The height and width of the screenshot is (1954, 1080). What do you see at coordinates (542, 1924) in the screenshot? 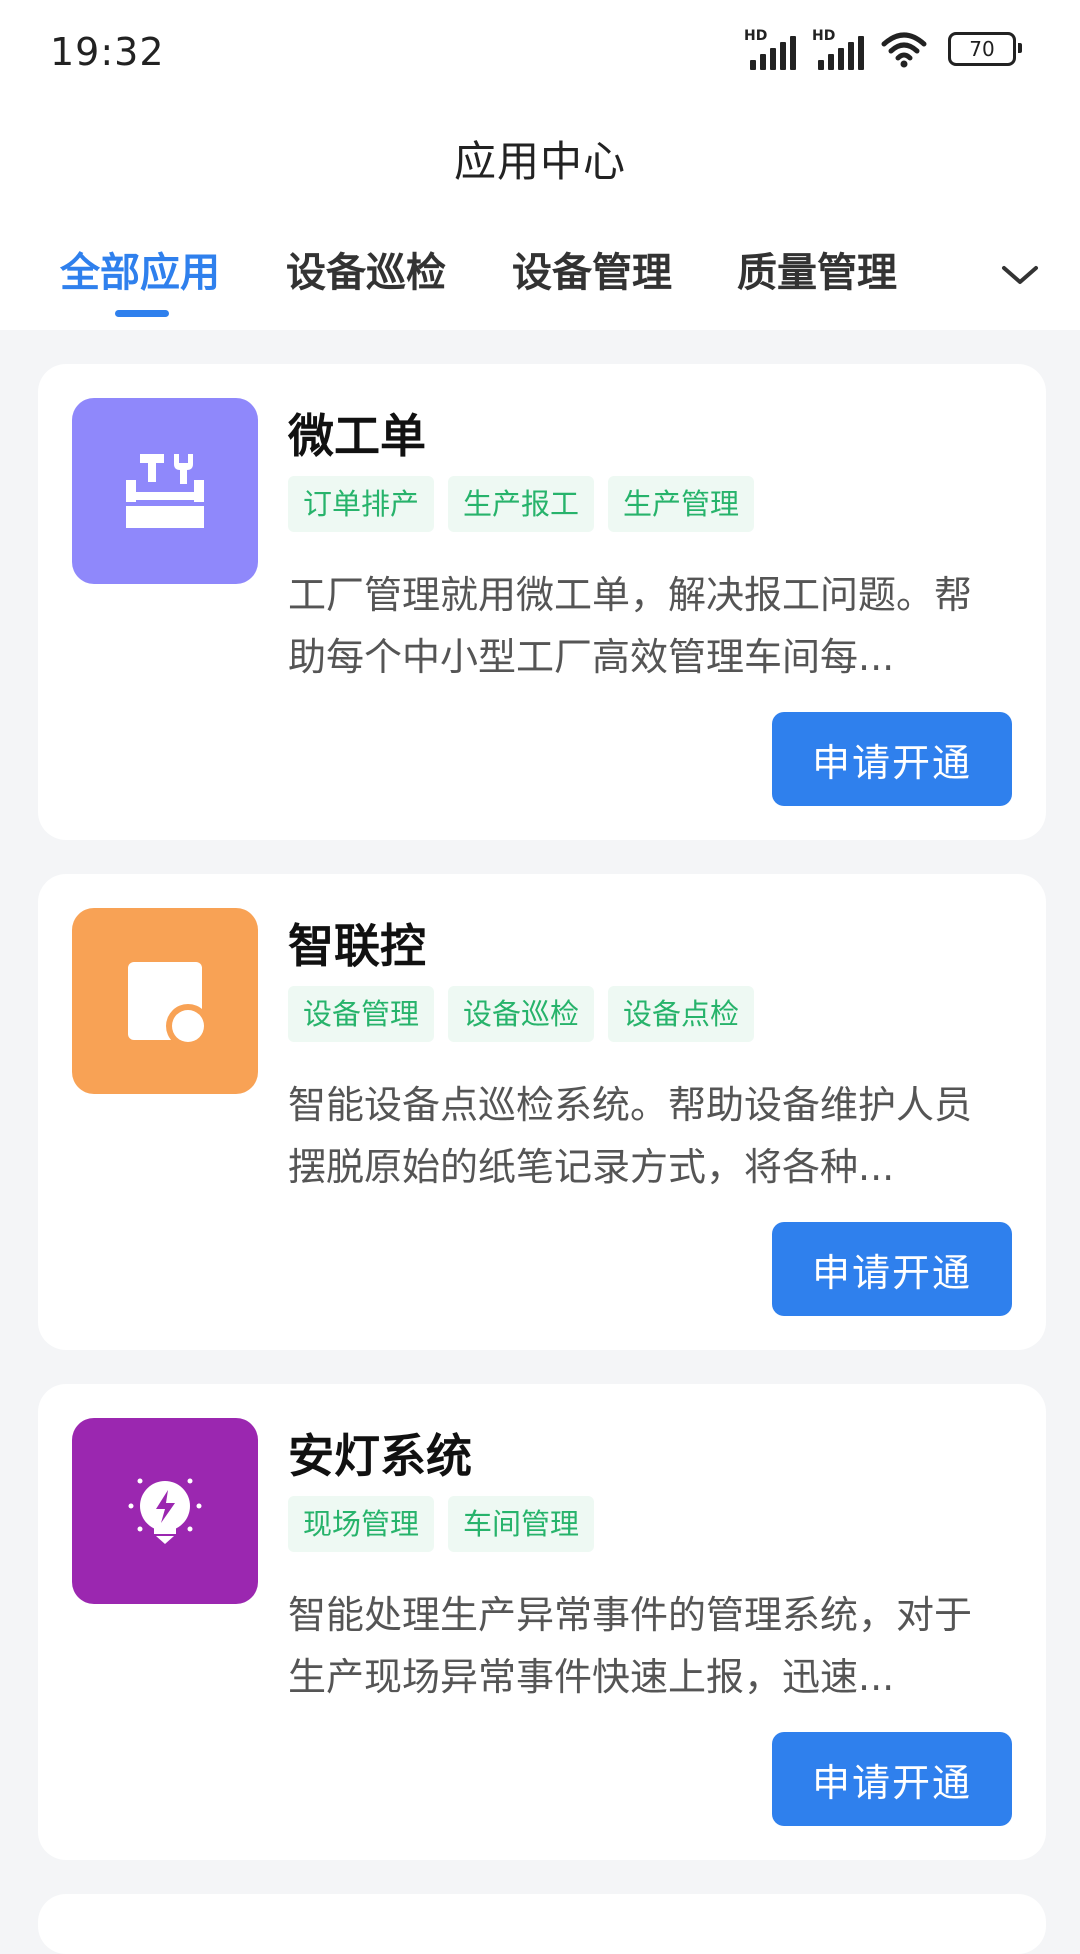
I see `app-card-partial` at bounding box center [542, 1924].